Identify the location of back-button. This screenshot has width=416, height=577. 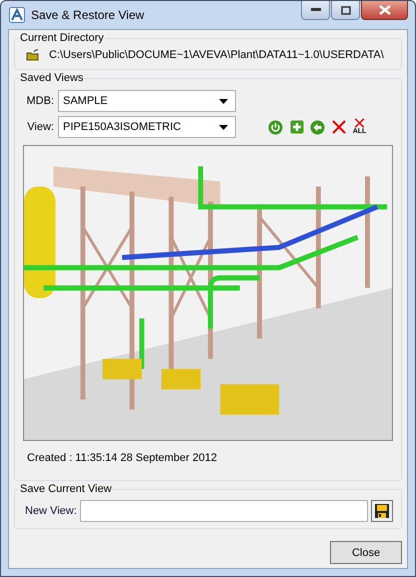
(317, 127).